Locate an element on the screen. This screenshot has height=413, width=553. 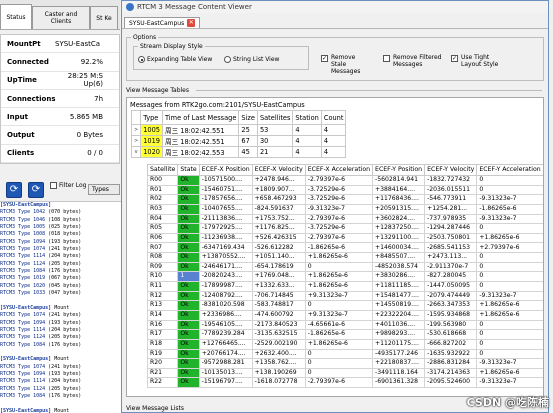
radio-expanding-table: Expanding Table View is located at coordinates (175, 59).